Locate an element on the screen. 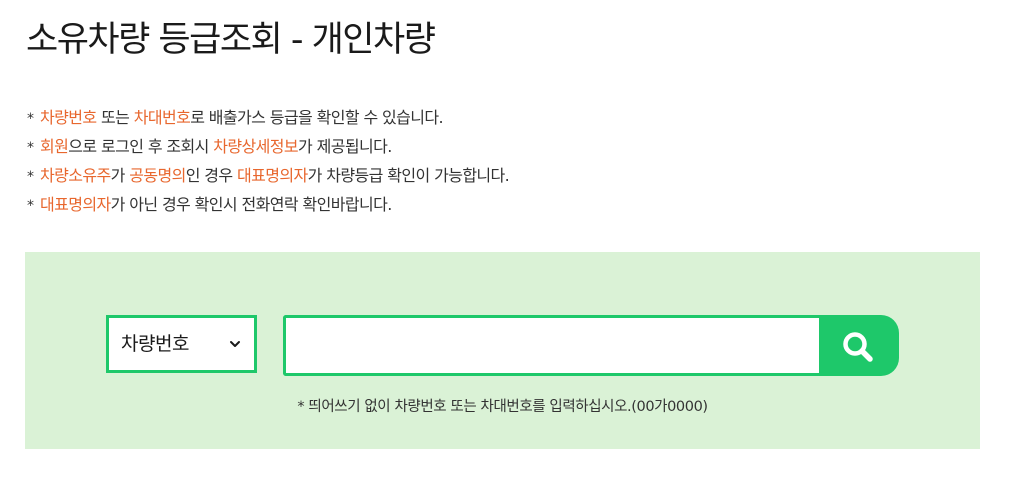 The image size is (1015, 484). notice-item-vehicle-number: * 차량번호 또는 차대번호로 배출가스 등급을 확인할 수 있습니다. is located at coordinates (268, 118).